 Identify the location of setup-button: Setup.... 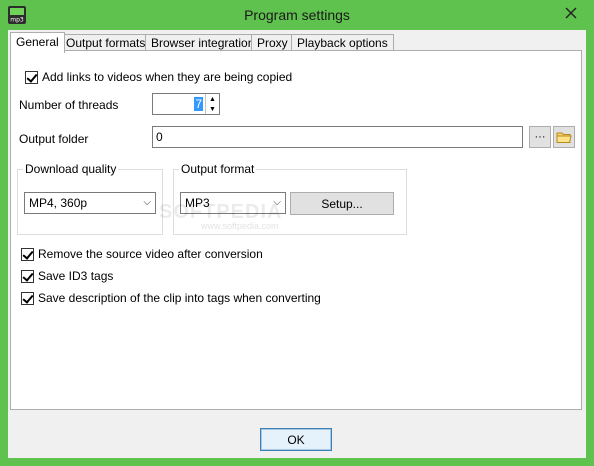
(342, 203).